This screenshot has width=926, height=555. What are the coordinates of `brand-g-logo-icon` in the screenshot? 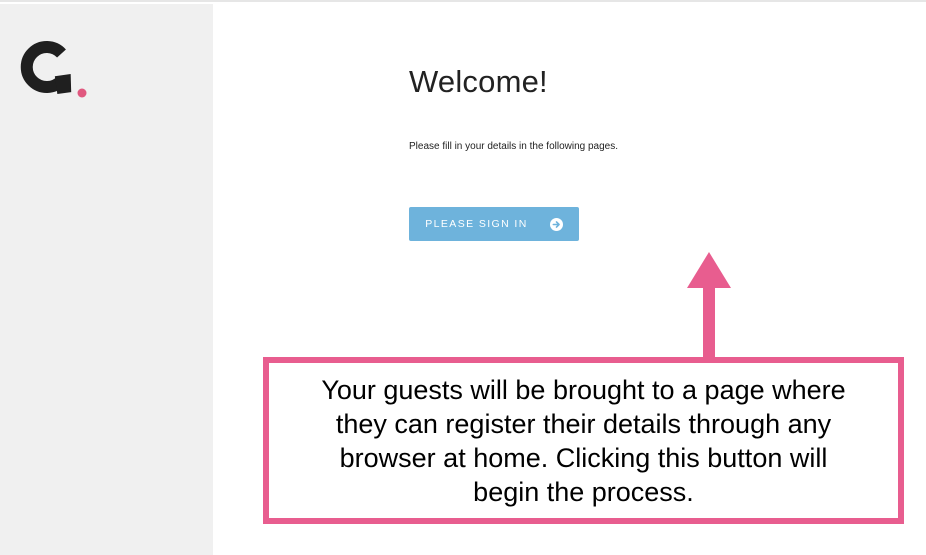 It's located at (53, 69).